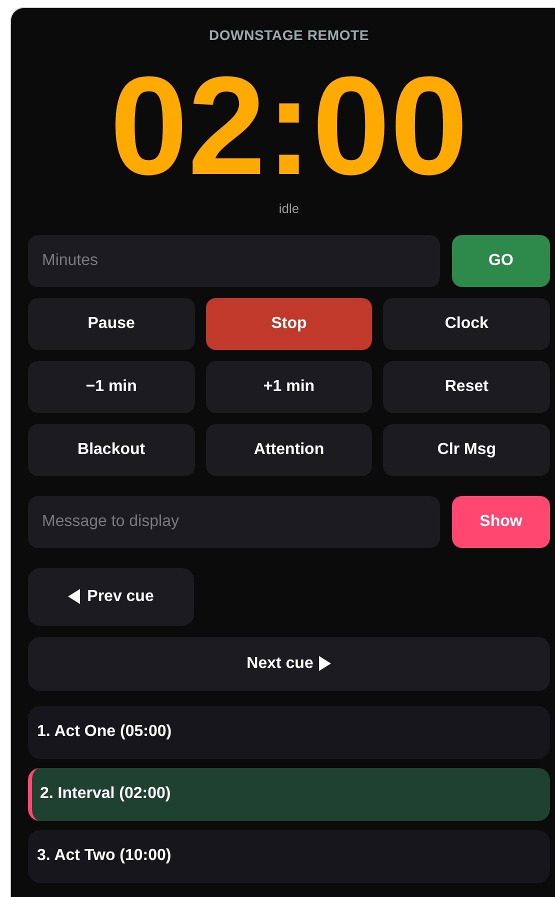  What do you see at coordinates (466, 450) in the screenshot?
I see `control-button: Clr Msg` at bounding box center [466, 450].